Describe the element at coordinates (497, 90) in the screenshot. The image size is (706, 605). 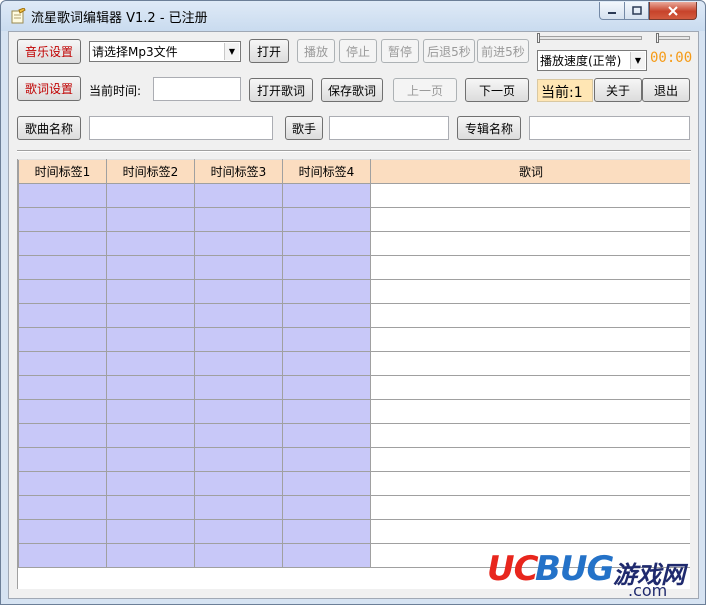
I see `next-page-button: 下一页` at that location.